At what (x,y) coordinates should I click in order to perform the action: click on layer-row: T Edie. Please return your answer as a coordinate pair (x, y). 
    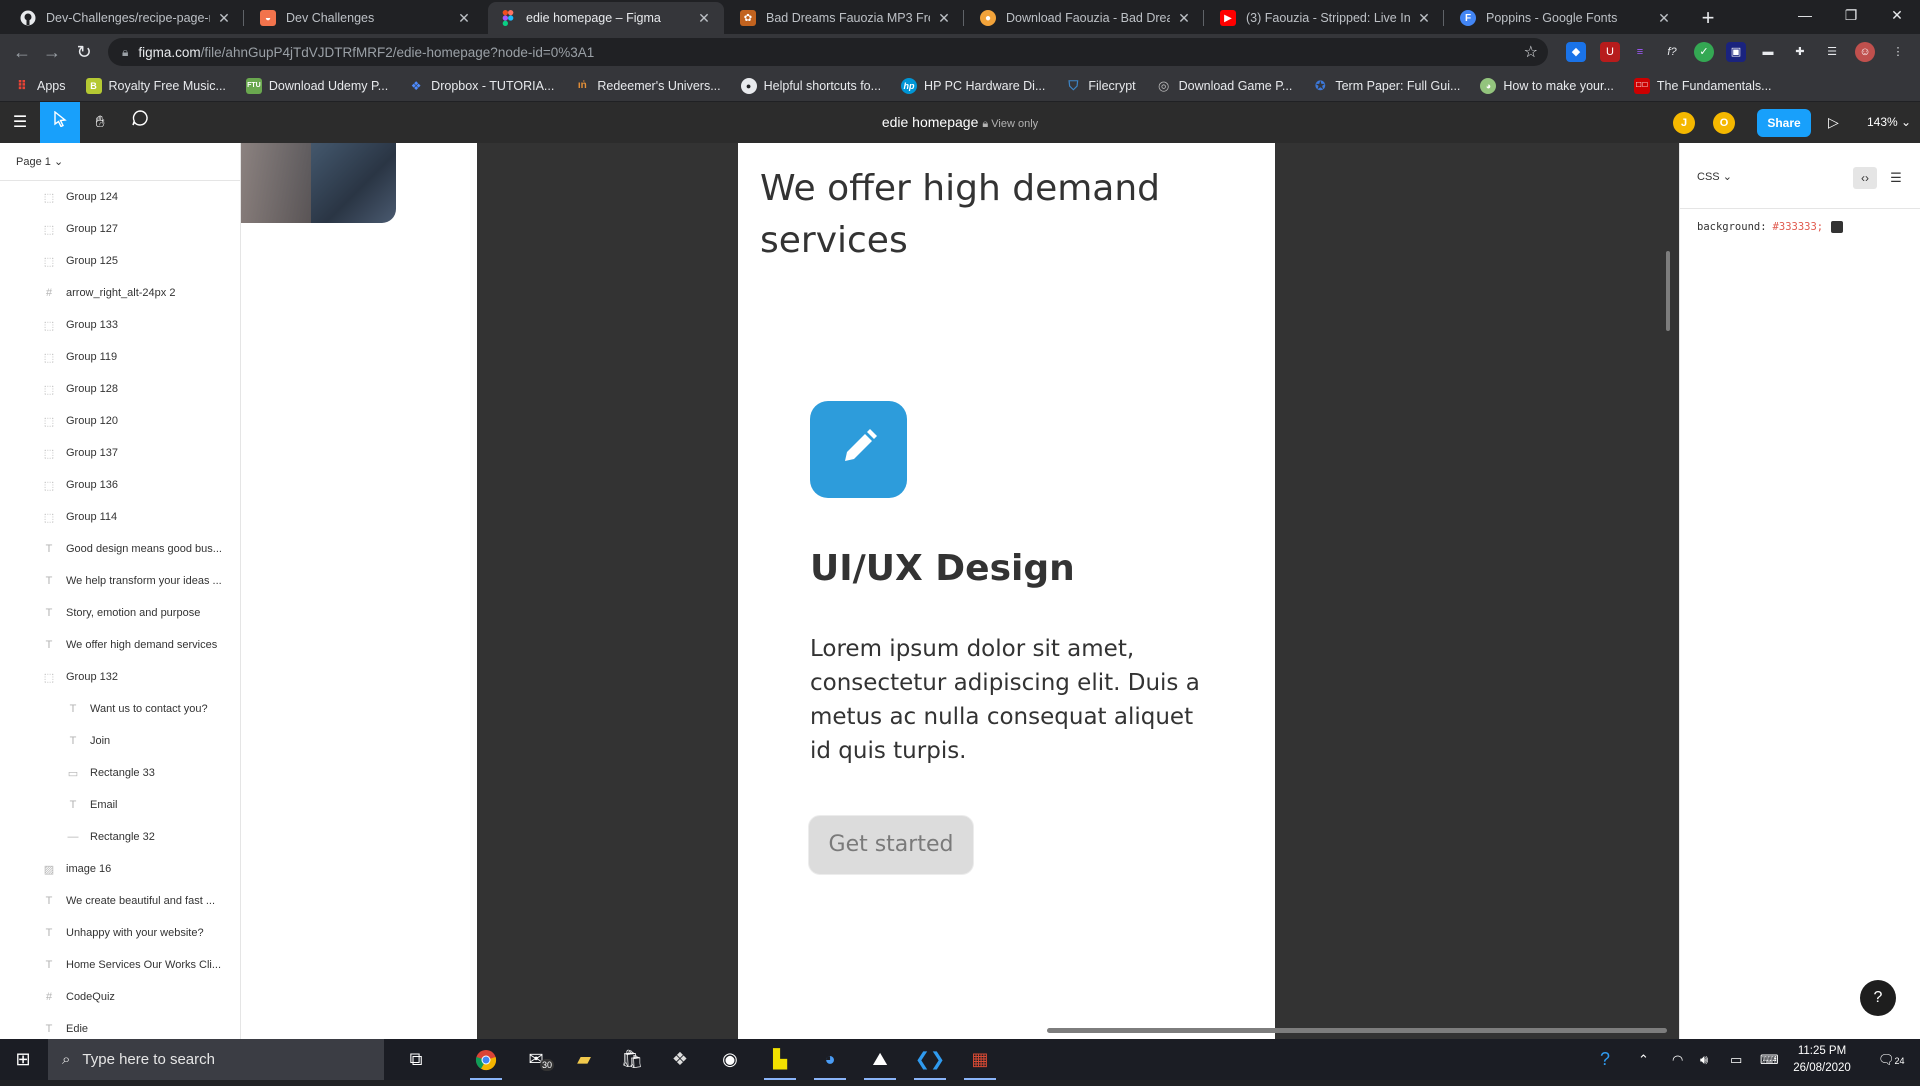
    Looking at the image, I should click on (120, 1026).